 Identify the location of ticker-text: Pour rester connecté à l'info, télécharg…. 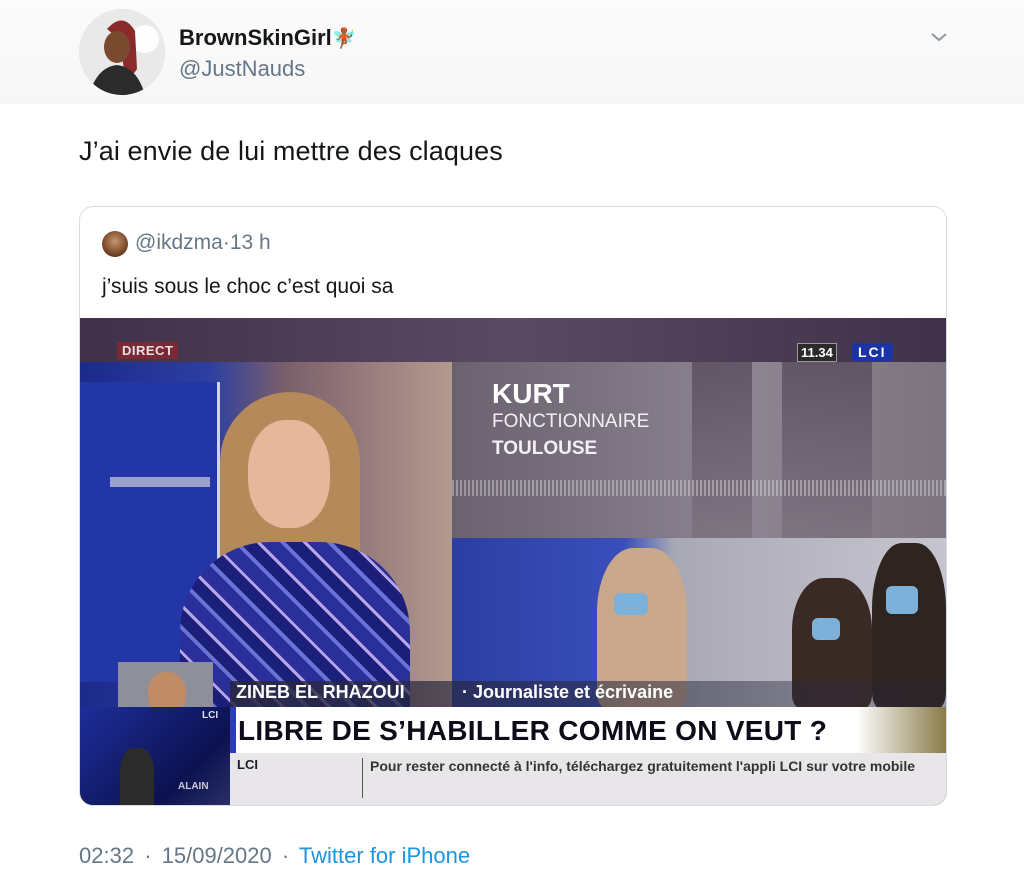
(643, 766).